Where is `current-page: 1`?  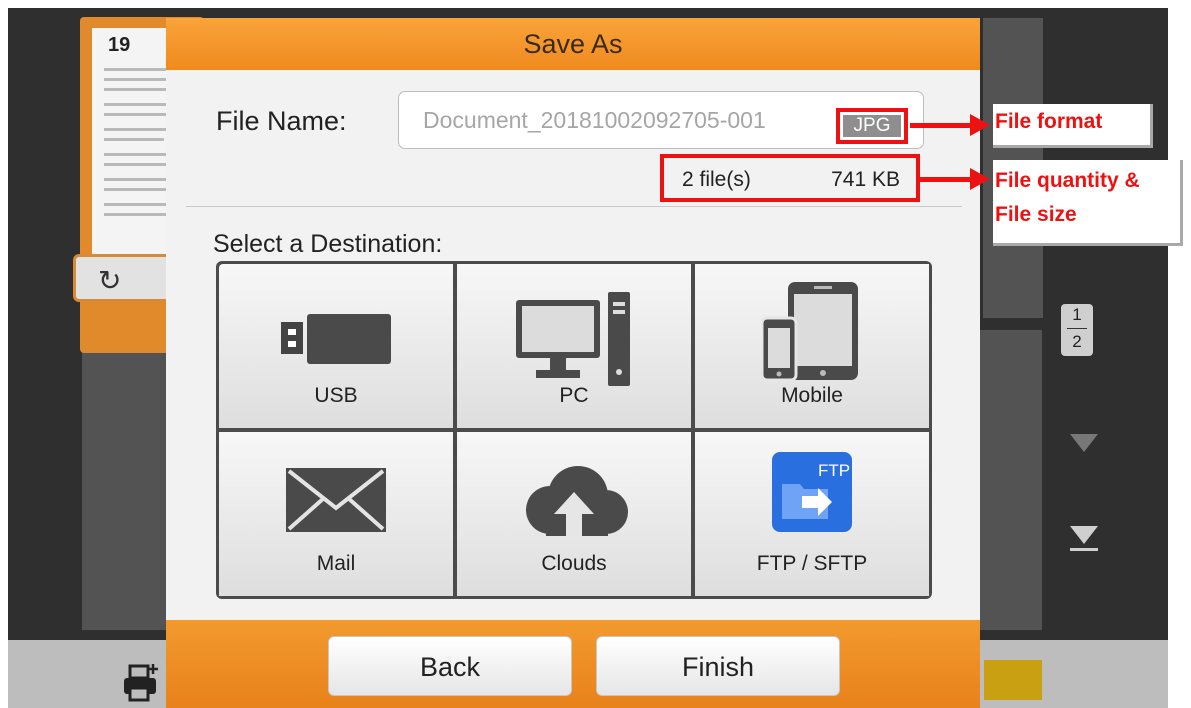 current-page: 1 is located at coordinates (1077, 314).